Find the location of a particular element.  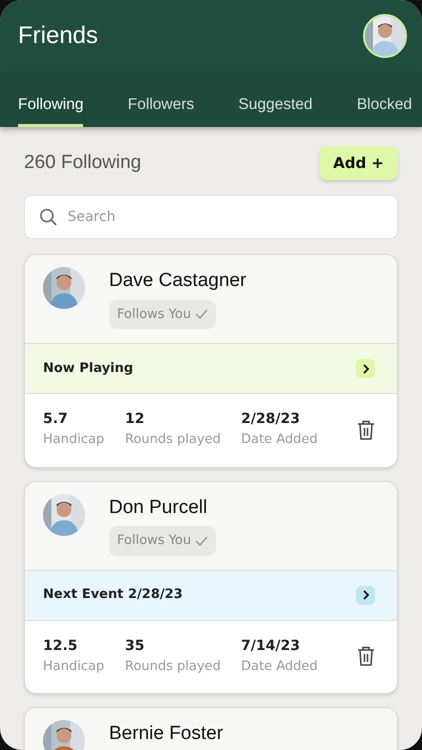

stat-value: 5.7 is located at coordinates (56, 419).